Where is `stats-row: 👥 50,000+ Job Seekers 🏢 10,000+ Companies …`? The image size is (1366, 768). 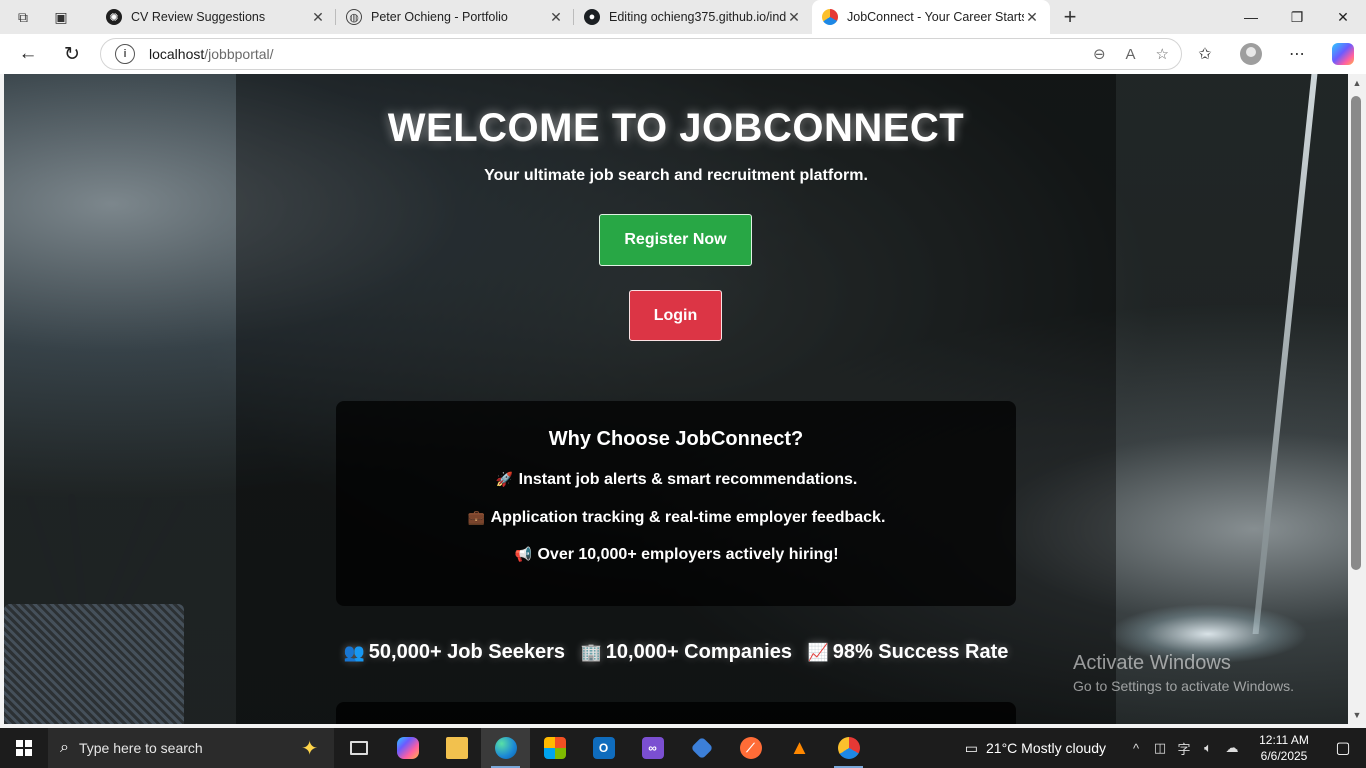 stats-row: 👥 50,000+ Job Seekers 🏢 10,000+ Companies … is located at coordinates (676, 652).